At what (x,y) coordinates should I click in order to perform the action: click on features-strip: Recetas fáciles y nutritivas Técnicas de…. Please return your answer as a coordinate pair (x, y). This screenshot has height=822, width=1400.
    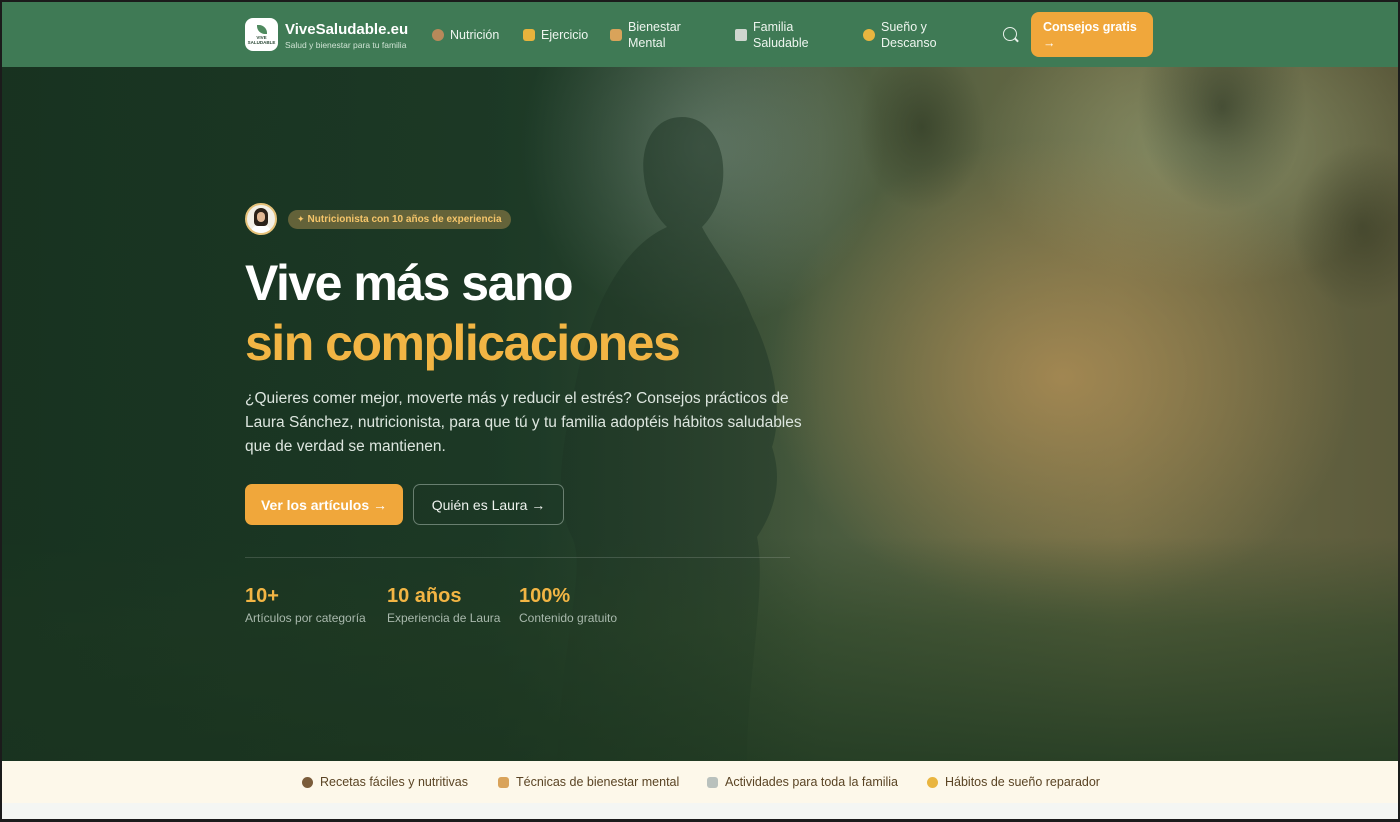
    Looking at the image, I should click on (700, 782).